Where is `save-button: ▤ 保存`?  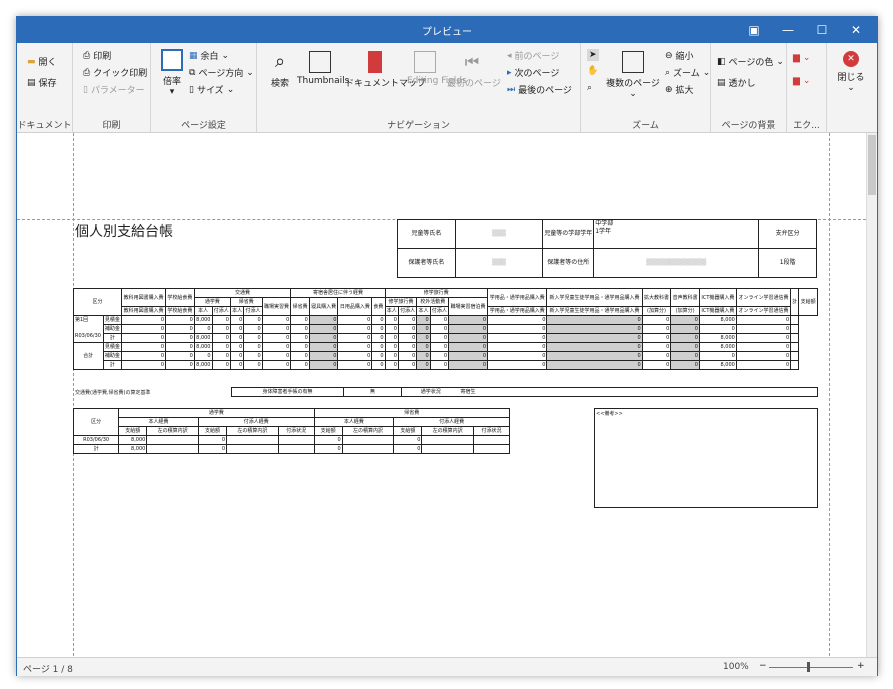 save-button: ▤ 保存 is located at coordinates (42, 83).